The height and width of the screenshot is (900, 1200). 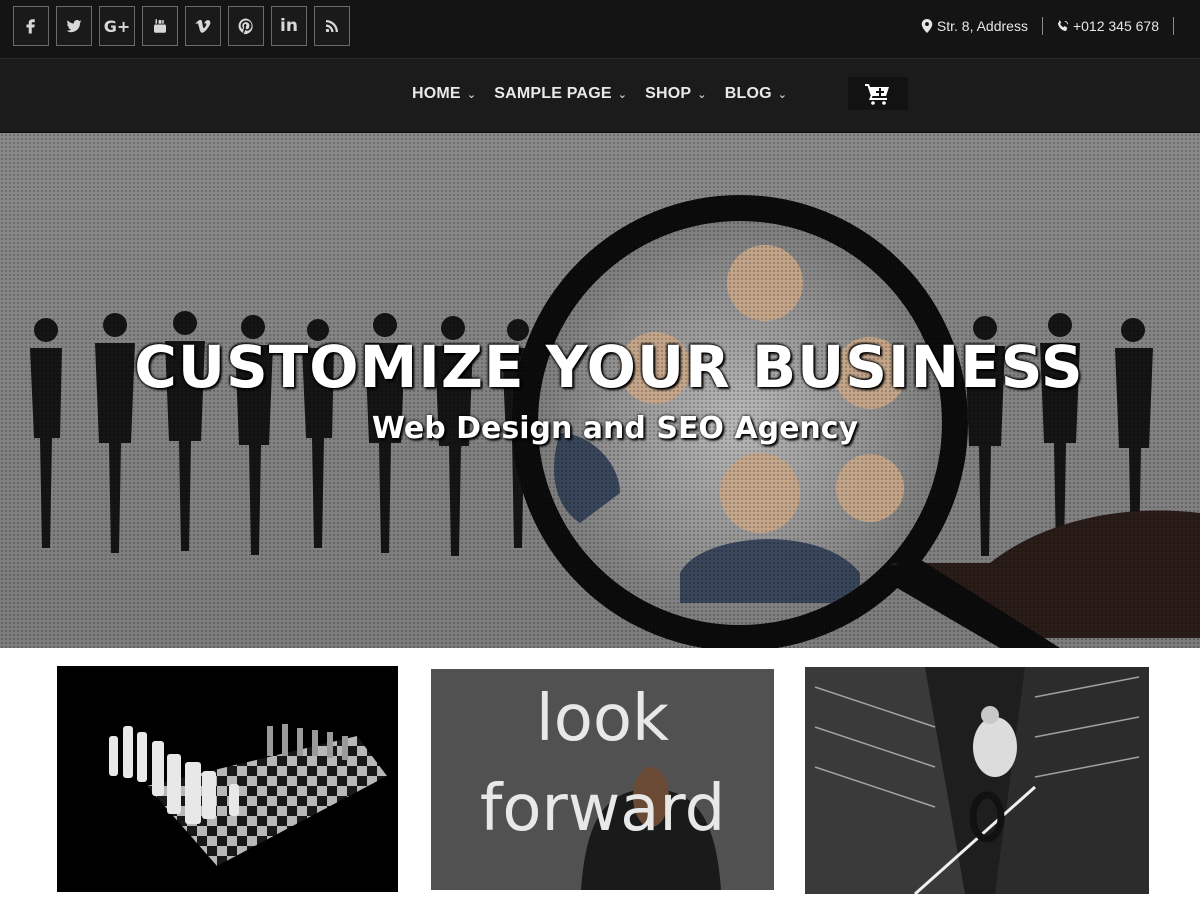 I want to click on nav-item-label: SHOP, so click(x=668, y=93).